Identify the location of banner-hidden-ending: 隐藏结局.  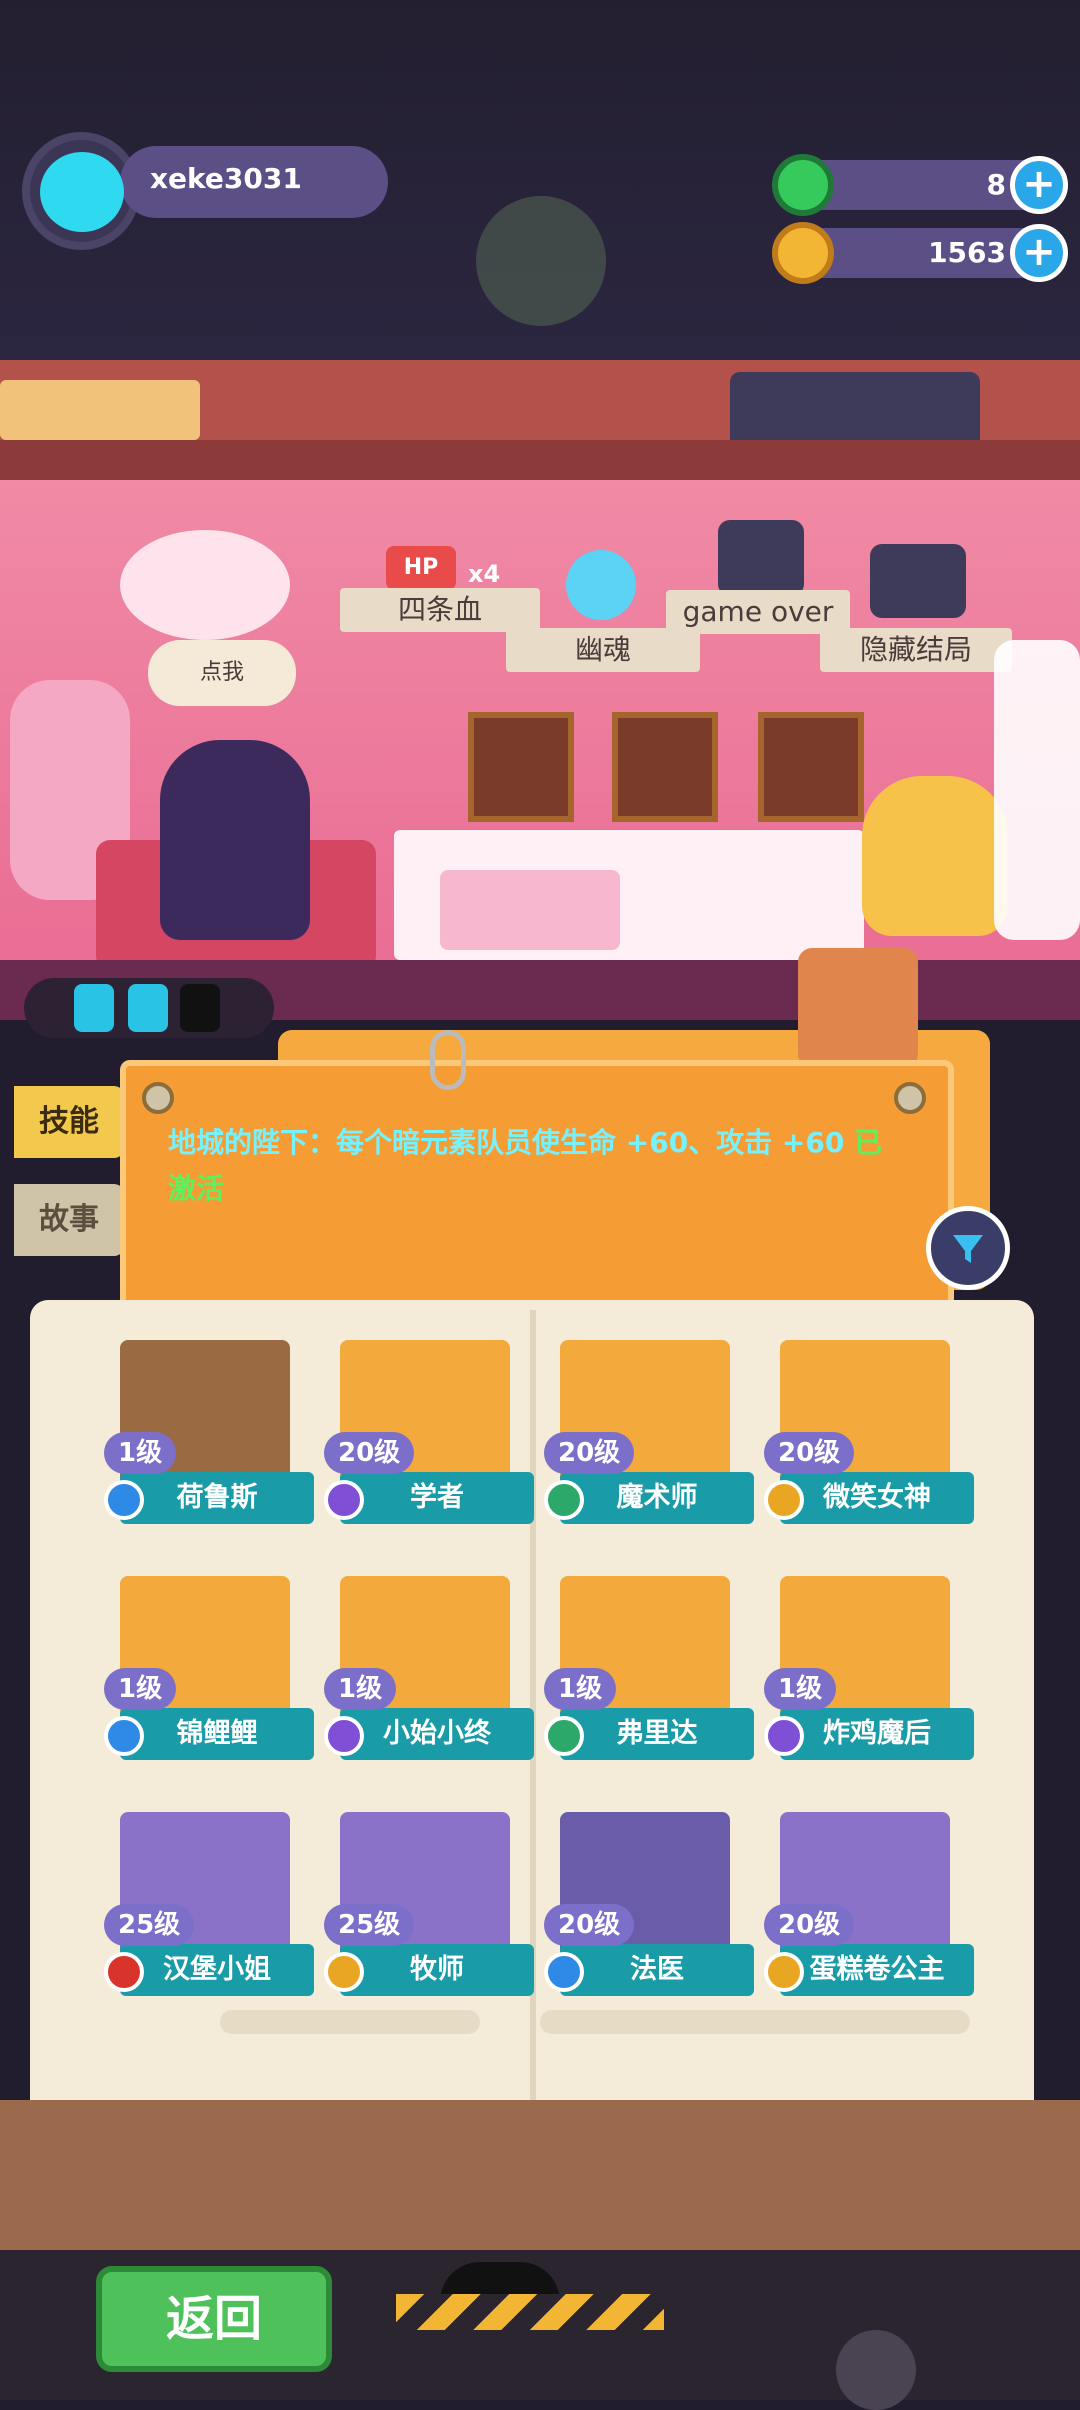
(916, 650).